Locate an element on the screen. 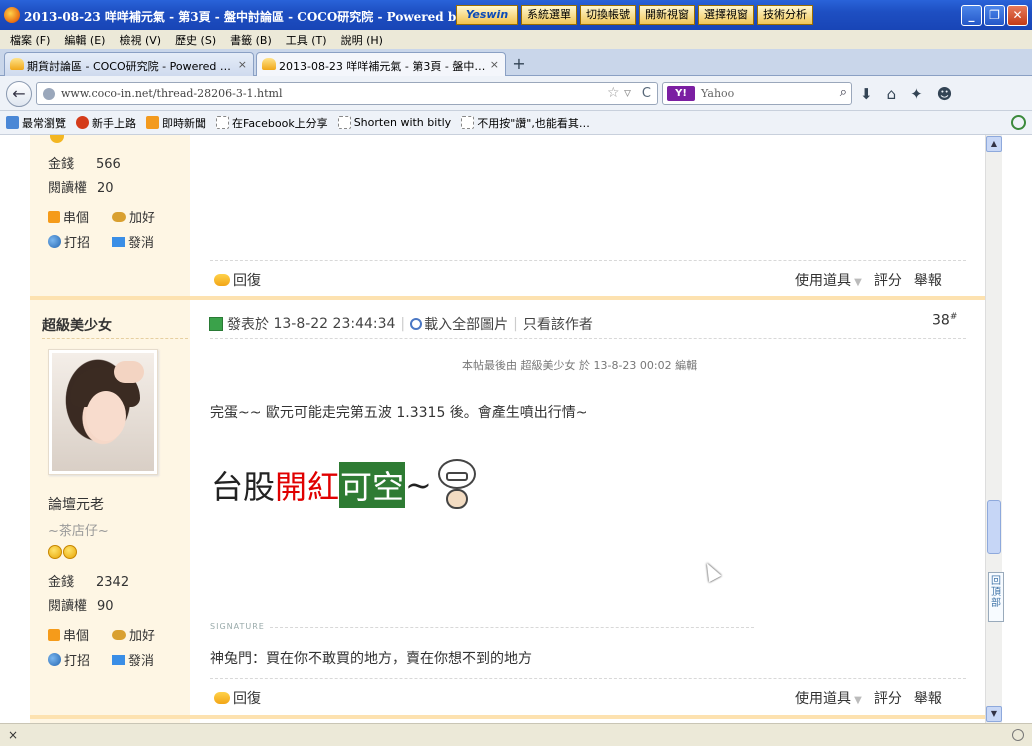 Image resolution: width=1032 pixels, height=746 pixels. window-controls: _ ❐ ✕ is located at coordinates (994, 15).